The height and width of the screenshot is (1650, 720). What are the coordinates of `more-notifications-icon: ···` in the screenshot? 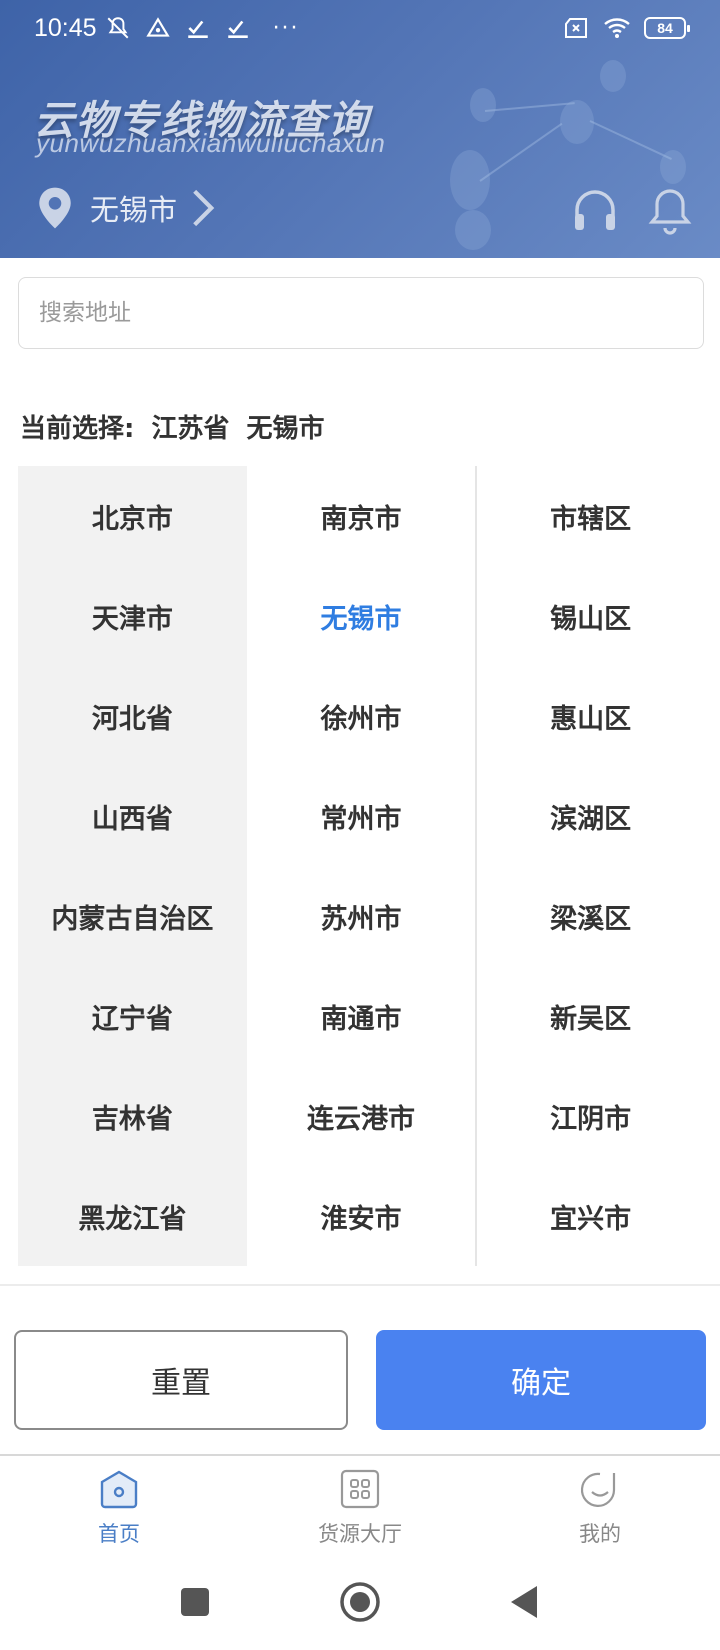 It's located at (286, 28).